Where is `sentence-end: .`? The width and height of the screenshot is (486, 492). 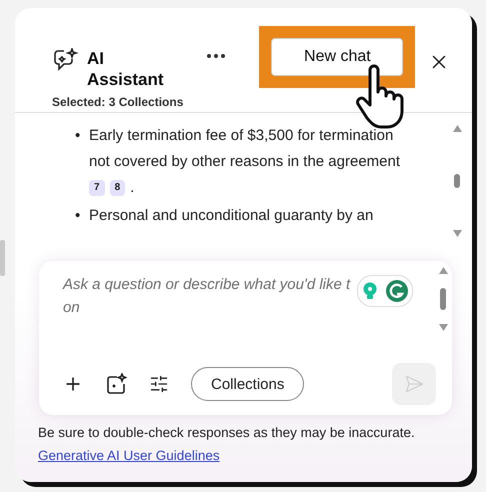 sentence-end: . is located at coordinates (132, 188).